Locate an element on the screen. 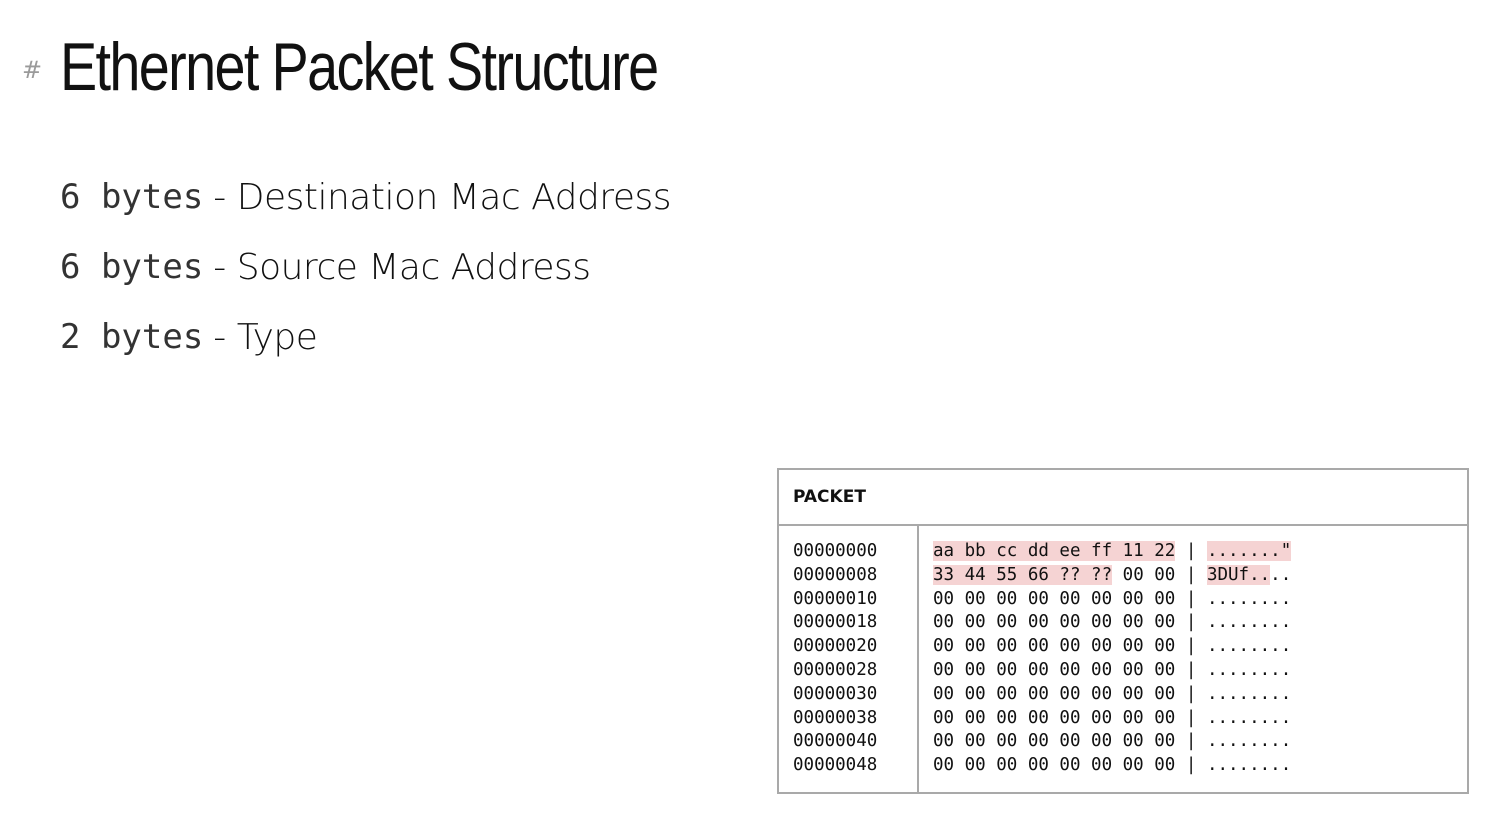 This screenshot has height=818, width=1500. field-description: - Type is located at coordinates (265, 337).